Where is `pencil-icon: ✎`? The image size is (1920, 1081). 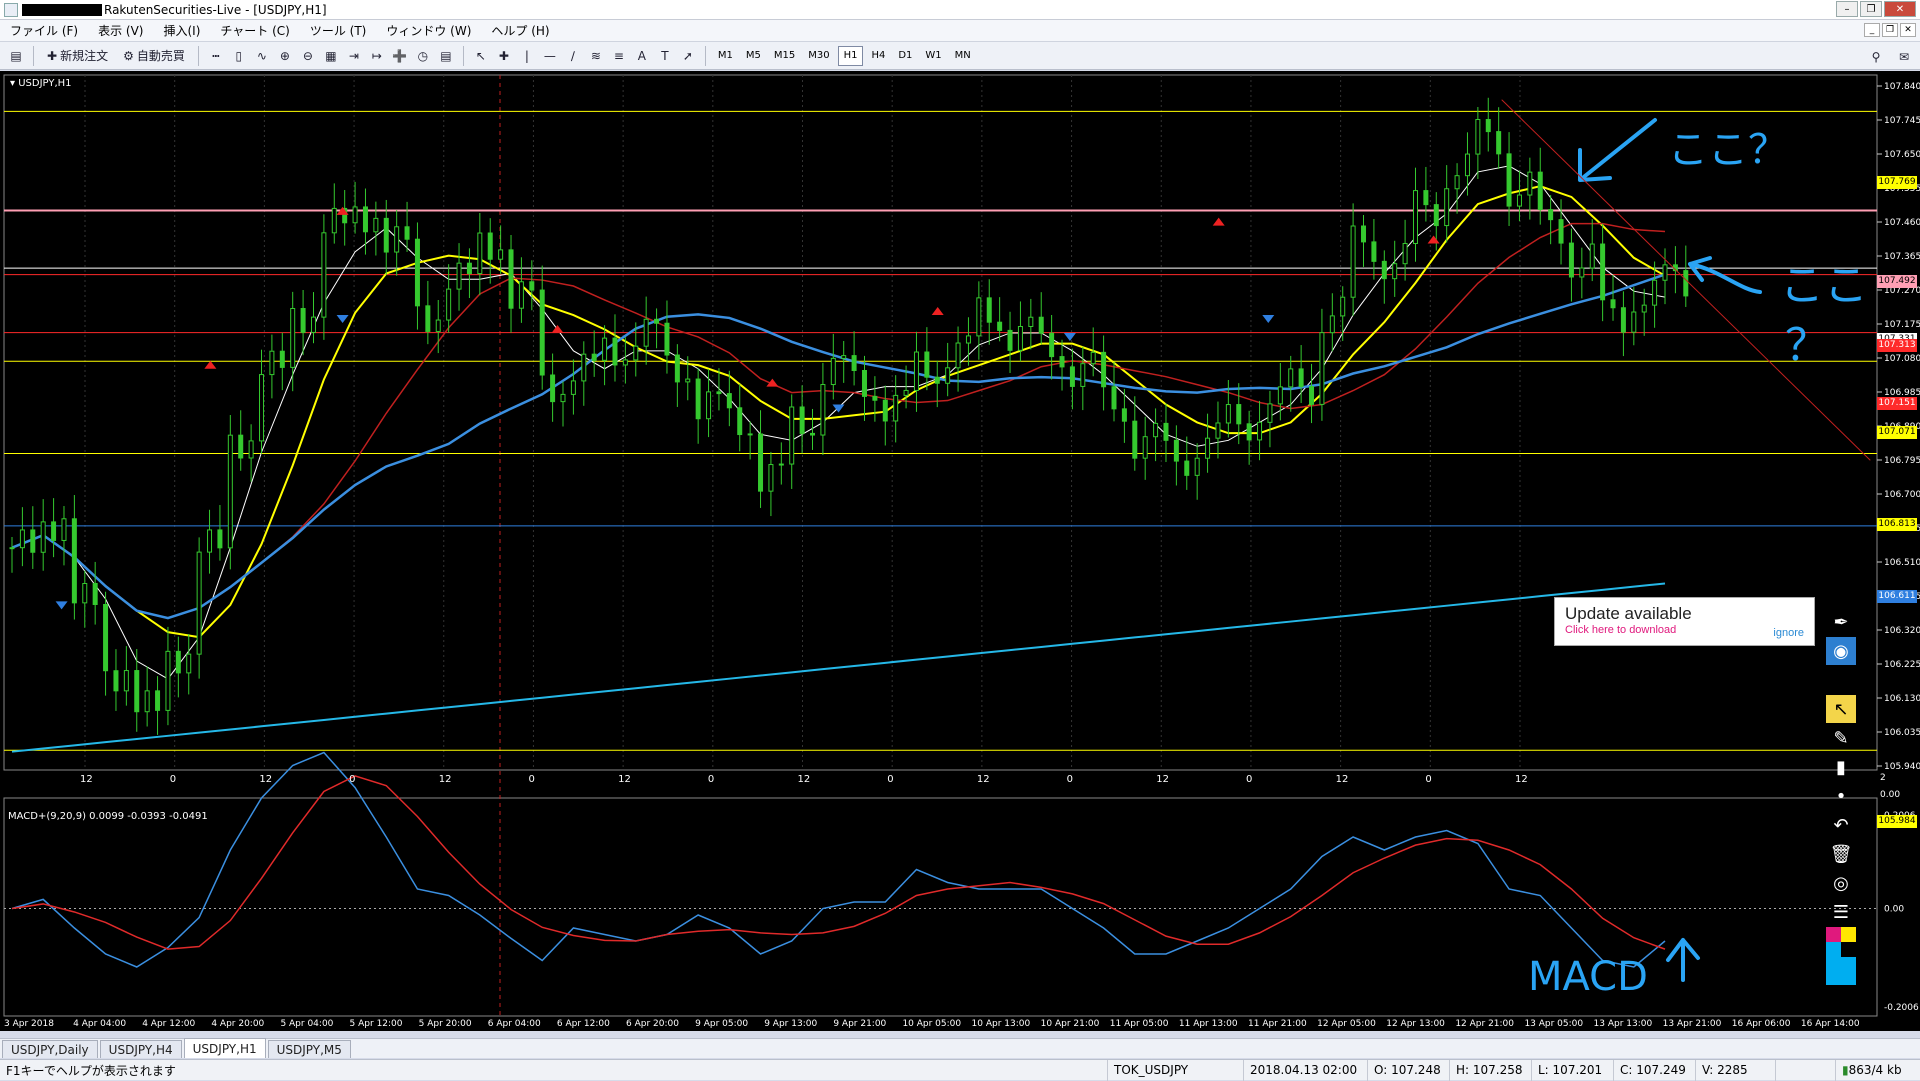
pencil-icon: ✎ is located at coordinates (1841, 738).